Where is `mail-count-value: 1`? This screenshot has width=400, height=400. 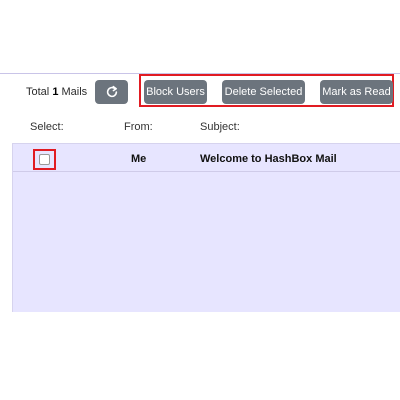 mail-count-value: 1 is located at coordinates (55, 92).